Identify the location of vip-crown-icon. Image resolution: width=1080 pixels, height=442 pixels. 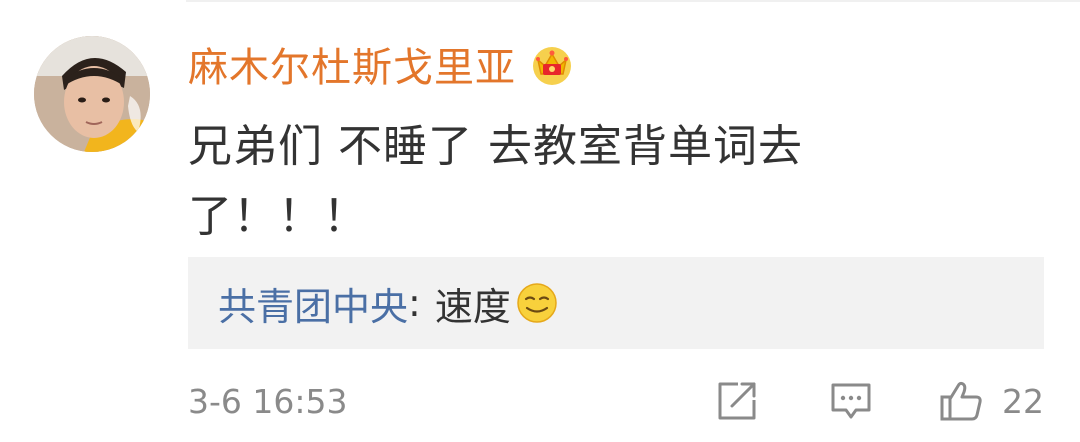
(552, 66).